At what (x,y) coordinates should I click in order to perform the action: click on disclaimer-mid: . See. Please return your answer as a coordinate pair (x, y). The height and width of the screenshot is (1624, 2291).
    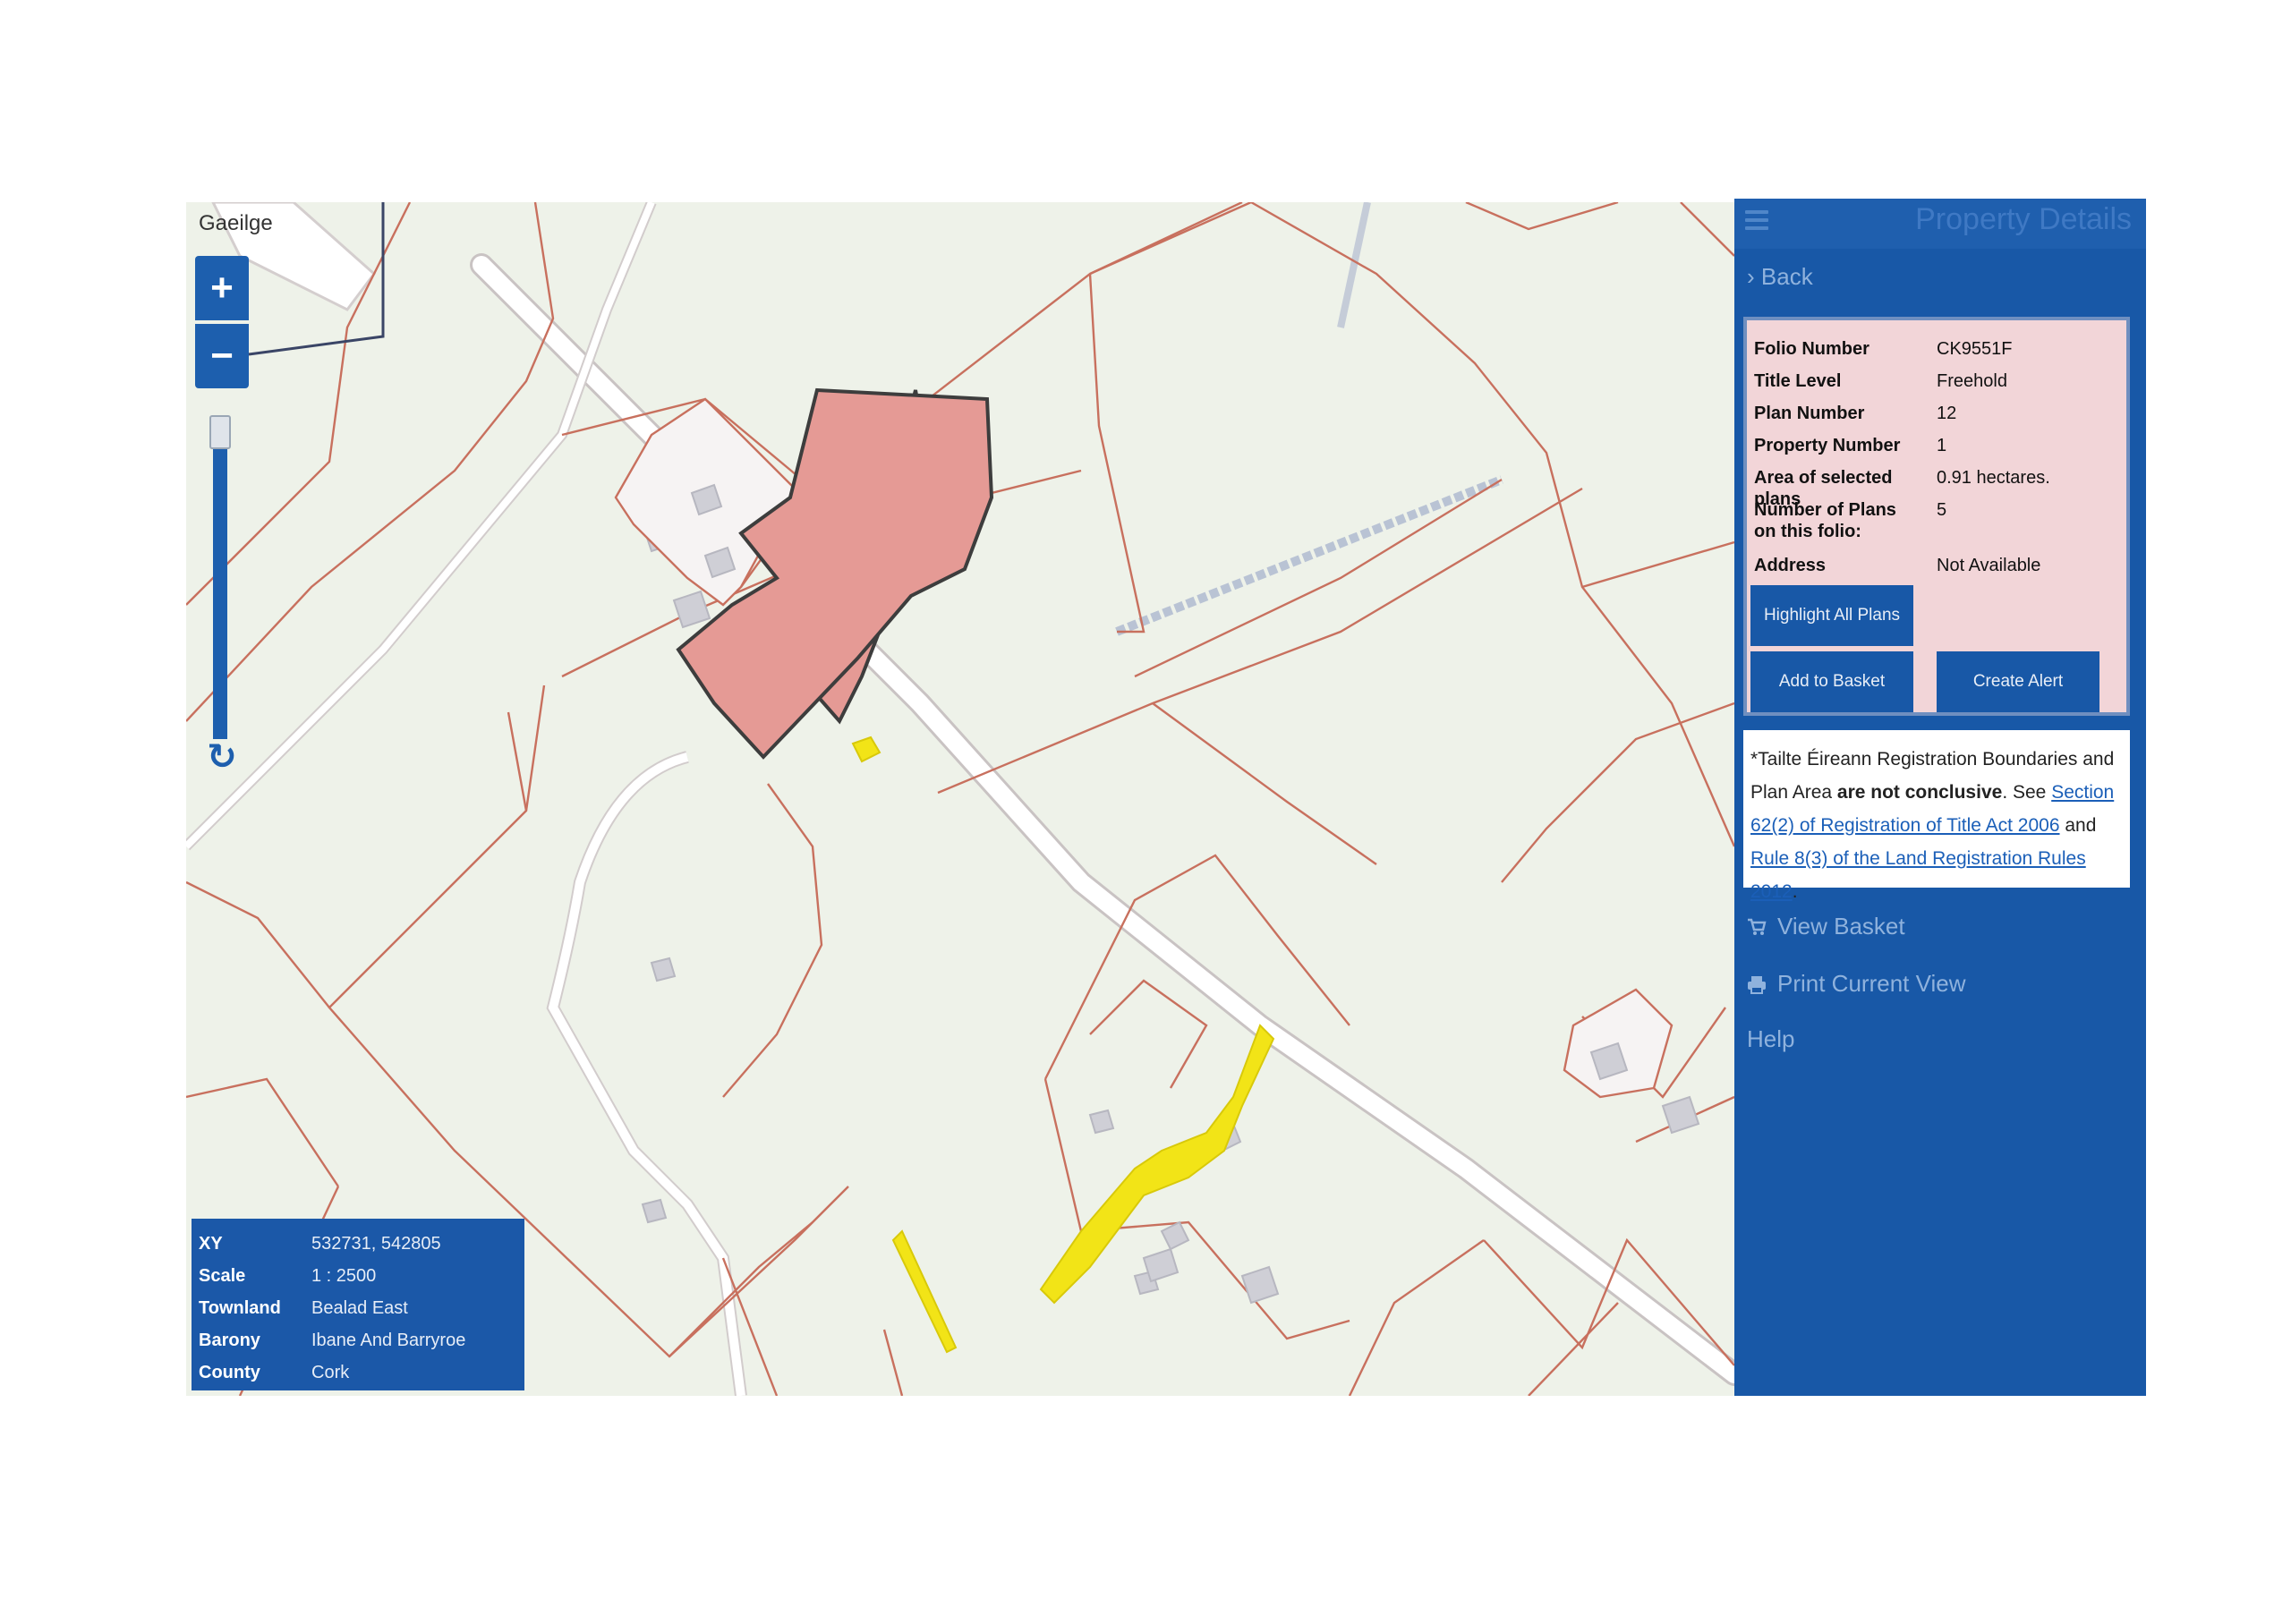
    Looking at the image, I should click on (2027, 792).